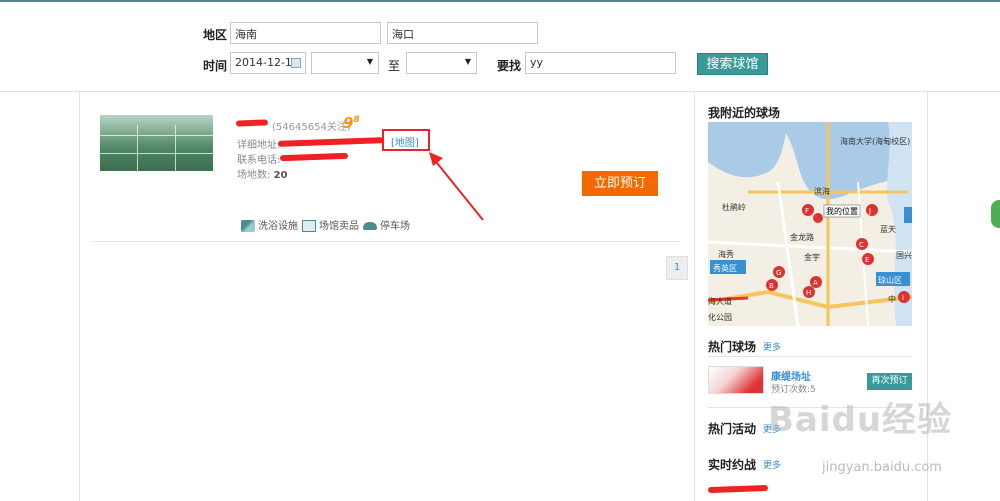 The image size is (1000, 501). What do you see at coordinates (305, 33) in the screenshot?
I see `province-input: 海南` at bounding box center [305, 33].